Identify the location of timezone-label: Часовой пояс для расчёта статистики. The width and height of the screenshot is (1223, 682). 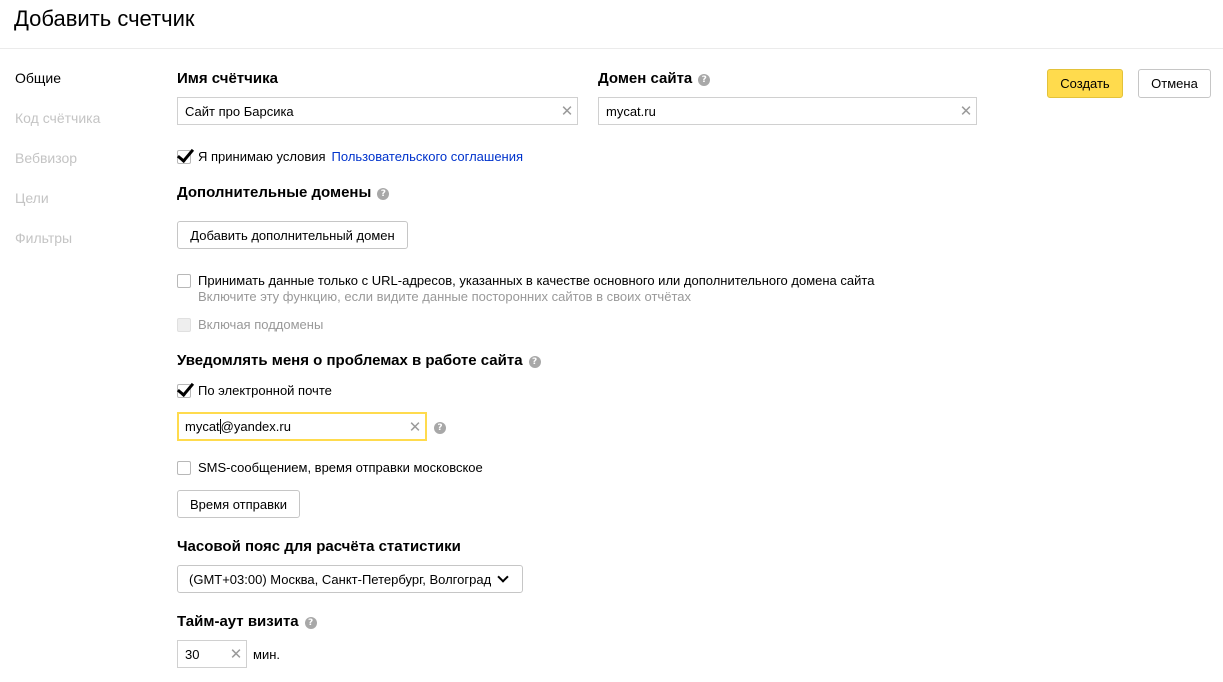
(319, 546).